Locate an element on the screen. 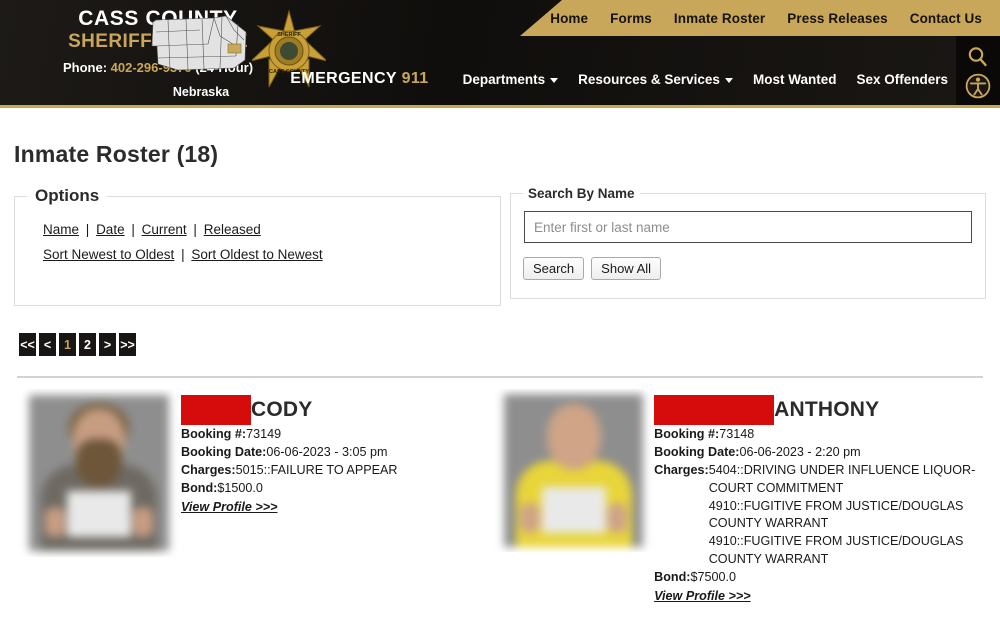 This screenshot has width=1000, height=625. bond-value: $1500.0 is located at coordinates (240, 487).